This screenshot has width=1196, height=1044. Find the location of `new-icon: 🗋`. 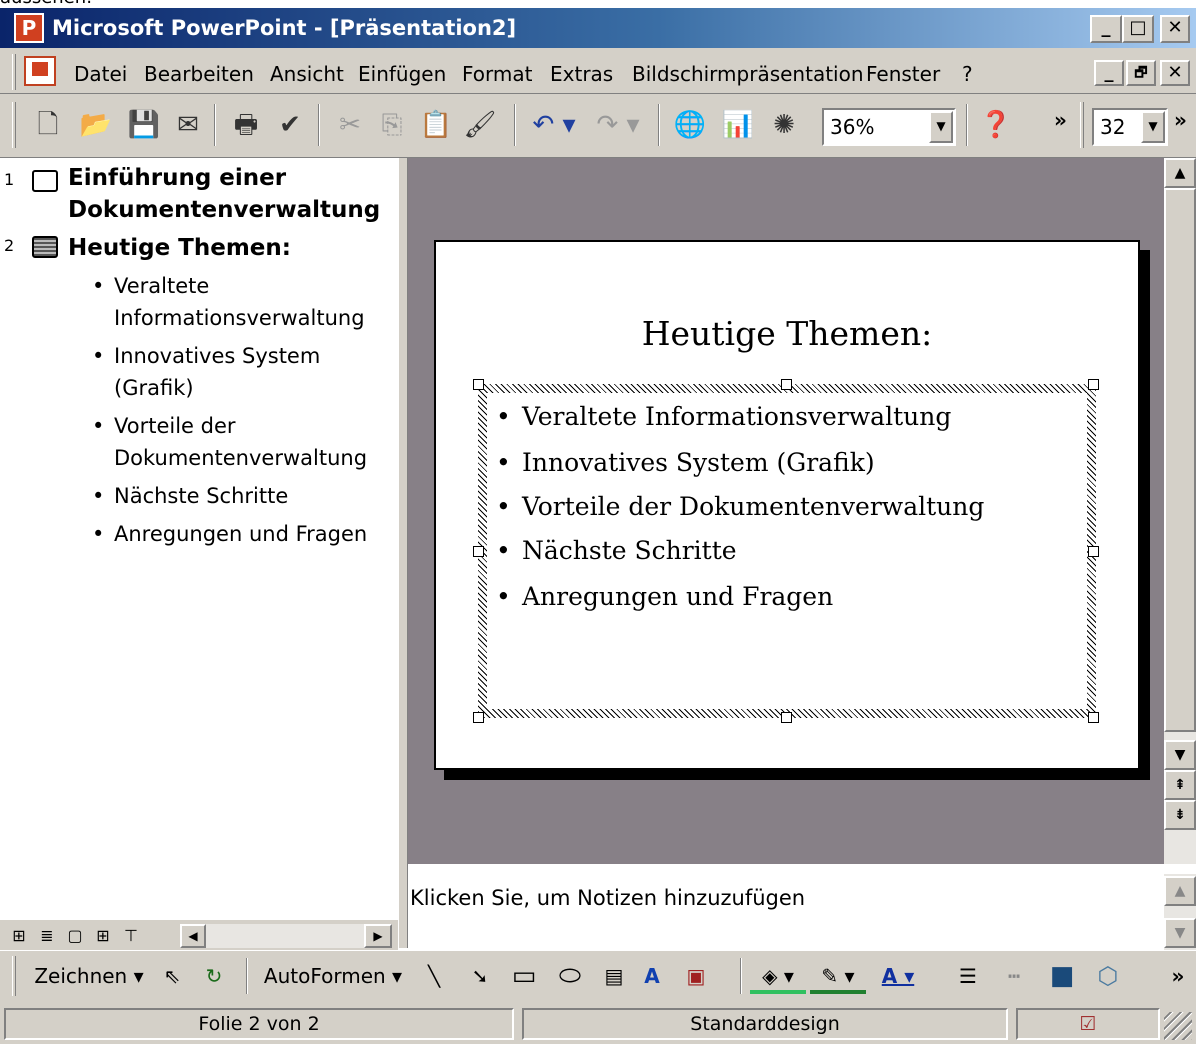

new-icon: 🗋 is located at coordinates (48, 125).